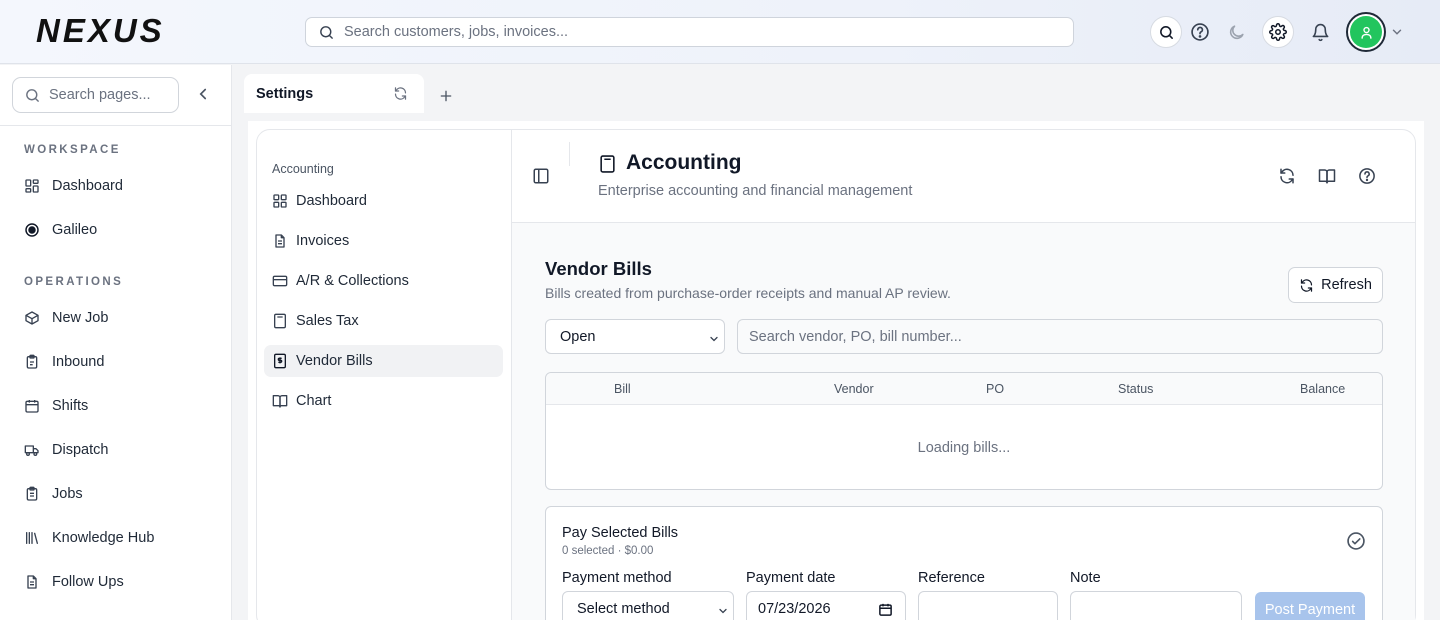 The width and height of the screenshot is (1440, 620). What do you see at coordinates (1346, 285) in the screenshot?
I see `refresh-label: Refresh` at bounding box center [1346, 285].